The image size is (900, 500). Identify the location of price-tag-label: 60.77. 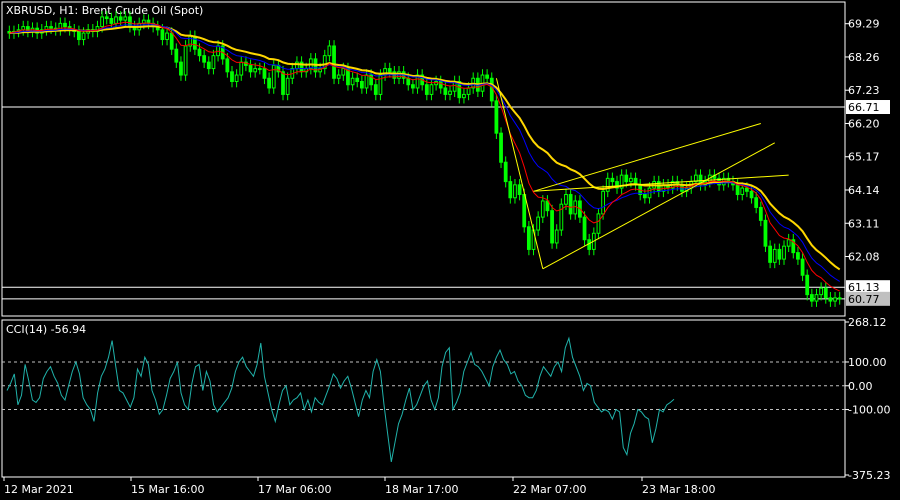
(864, 299).